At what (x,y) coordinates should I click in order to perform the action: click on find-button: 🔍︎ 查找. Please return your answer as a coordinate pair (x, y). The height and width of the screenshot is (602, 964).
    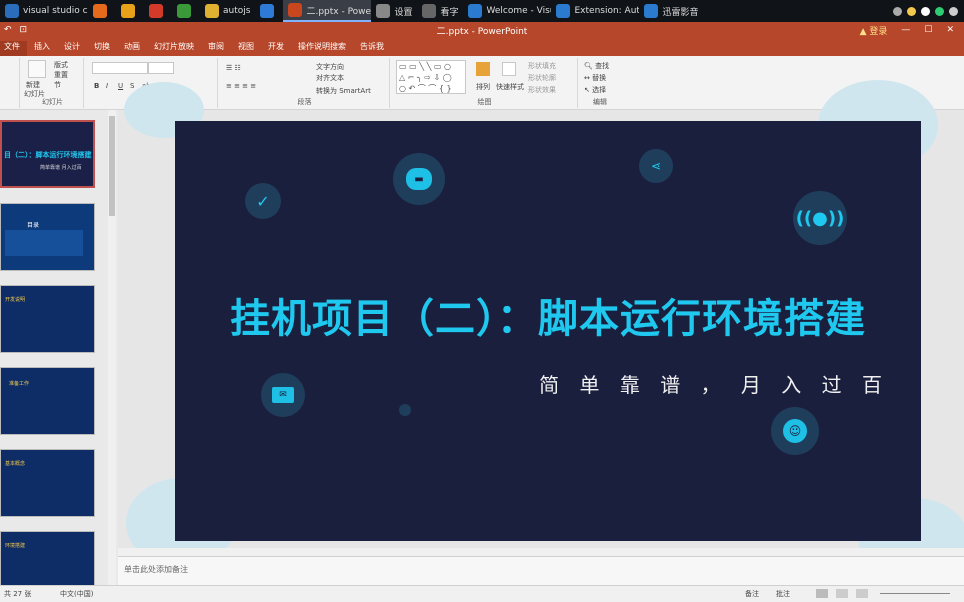
    Looking at the image, I should click on (596, 66).